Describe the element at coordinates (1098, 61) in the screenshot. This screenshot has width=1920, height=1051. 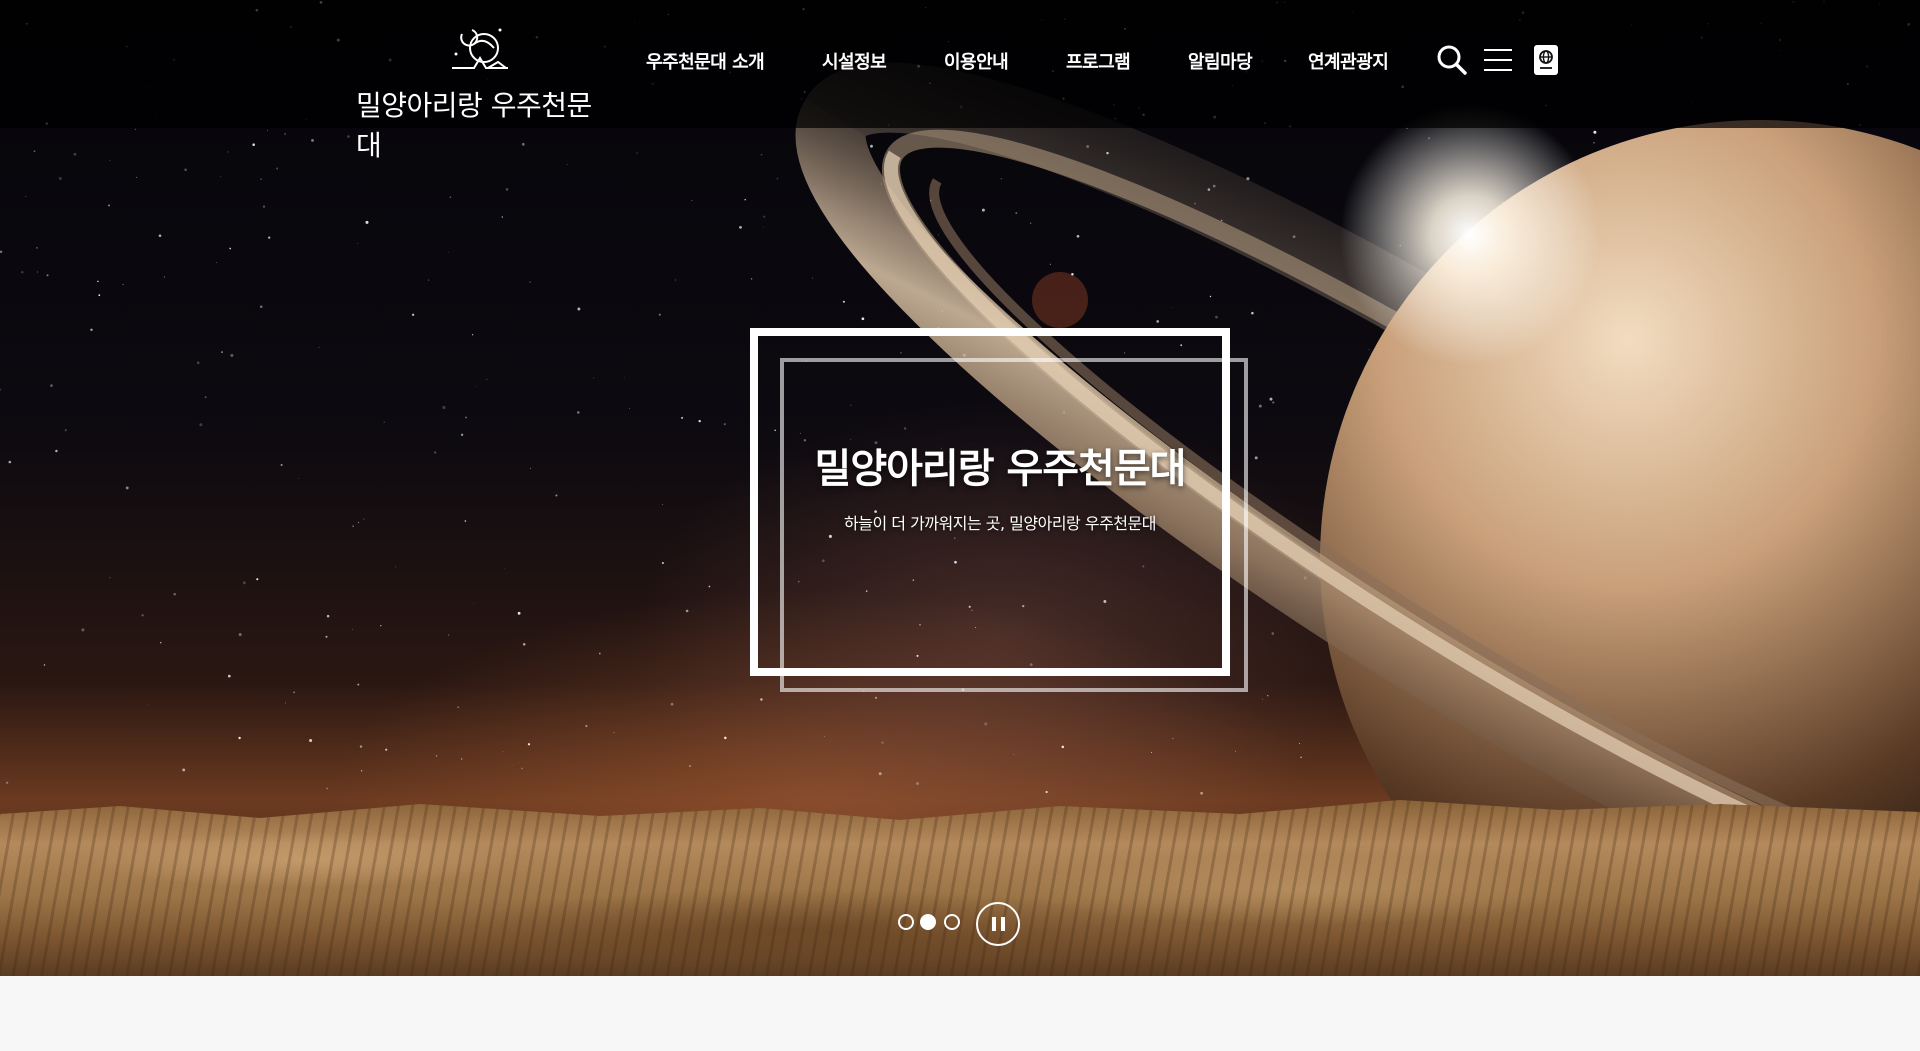
I see `nav-item-programs: 프로그램` at that location.